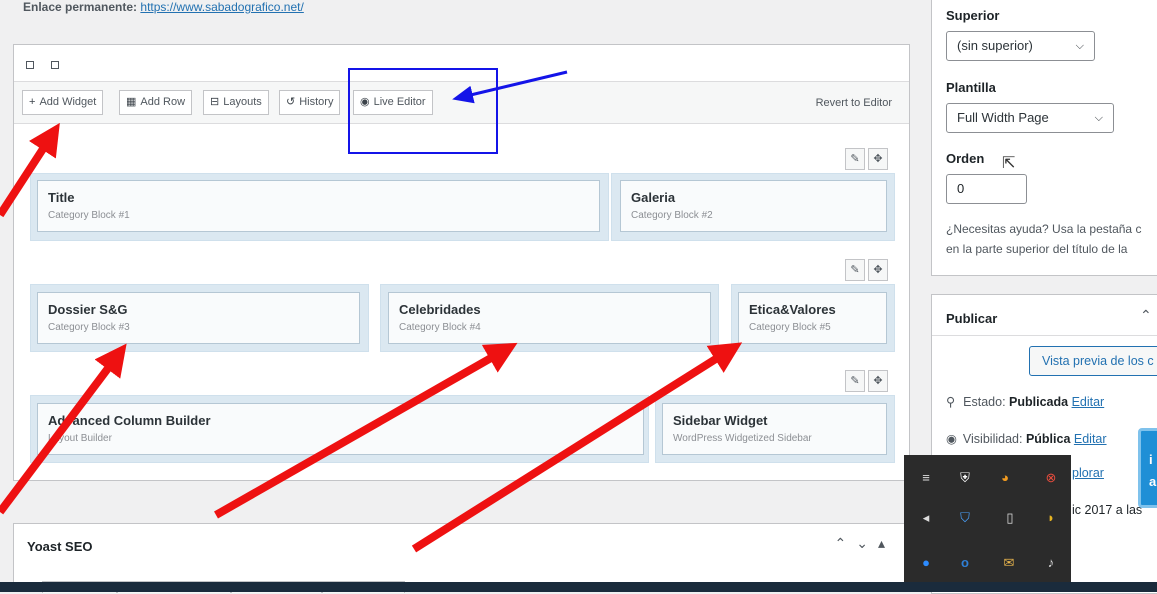  What do you see at coordinates (1020, 46) in the screenshot?
I see `parent-select: (sin superior) ⌵` at bounding box center [1020, 46].